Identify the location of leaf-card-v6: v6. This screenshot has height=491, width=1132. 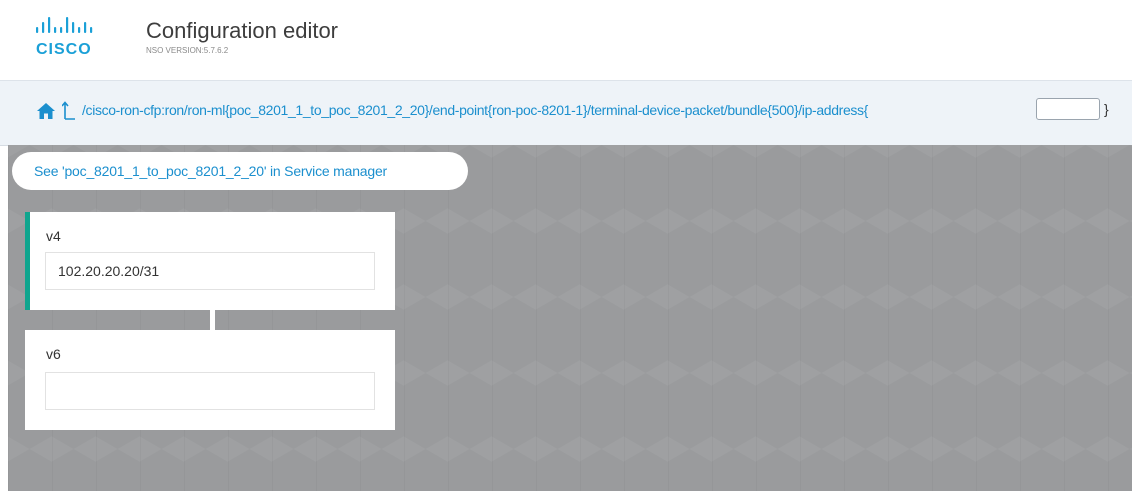
(210, 380).